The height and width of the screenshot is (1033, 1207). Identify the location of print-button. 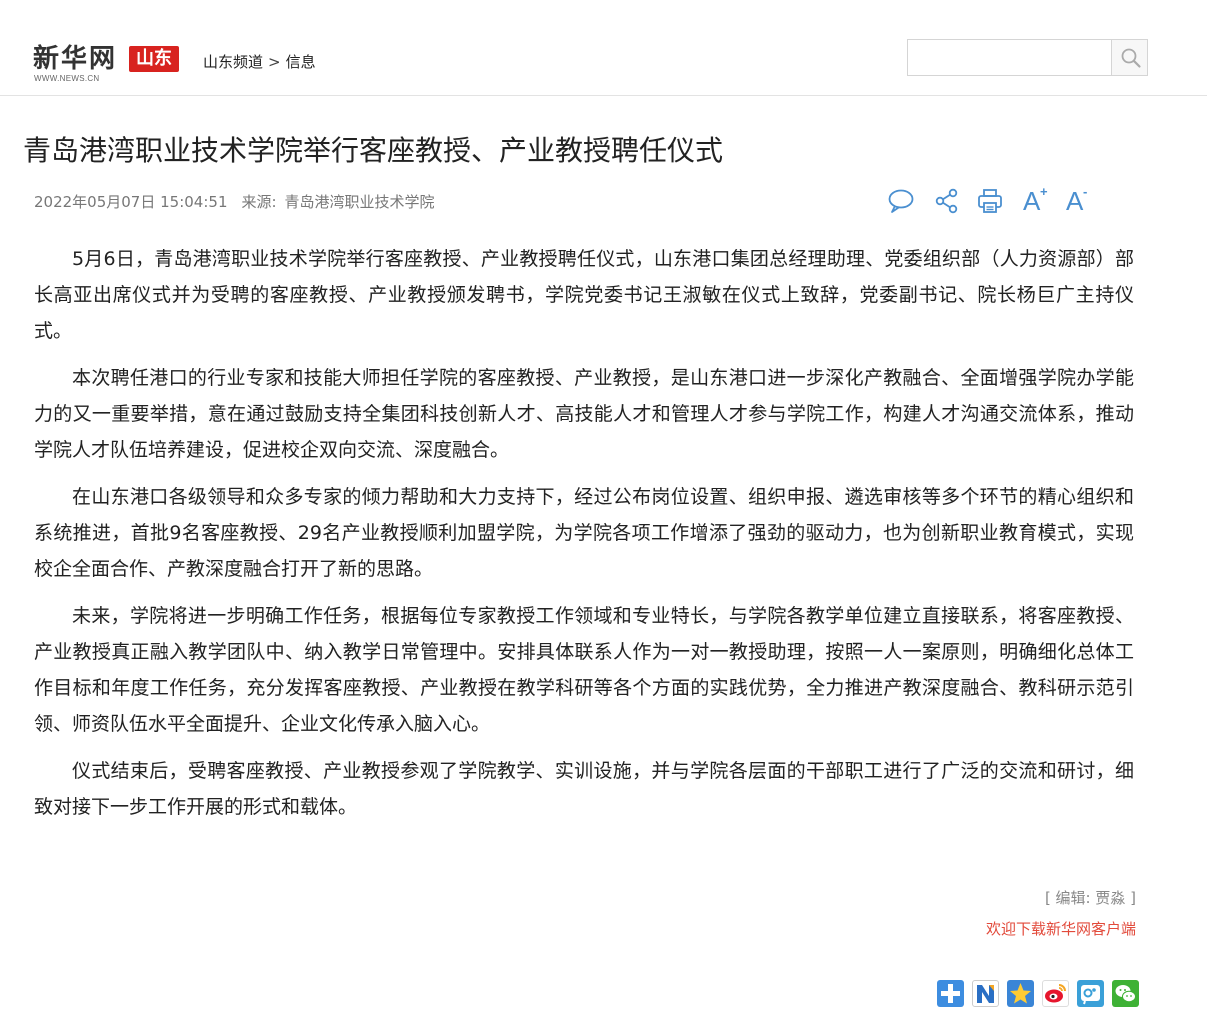
(990, 201).